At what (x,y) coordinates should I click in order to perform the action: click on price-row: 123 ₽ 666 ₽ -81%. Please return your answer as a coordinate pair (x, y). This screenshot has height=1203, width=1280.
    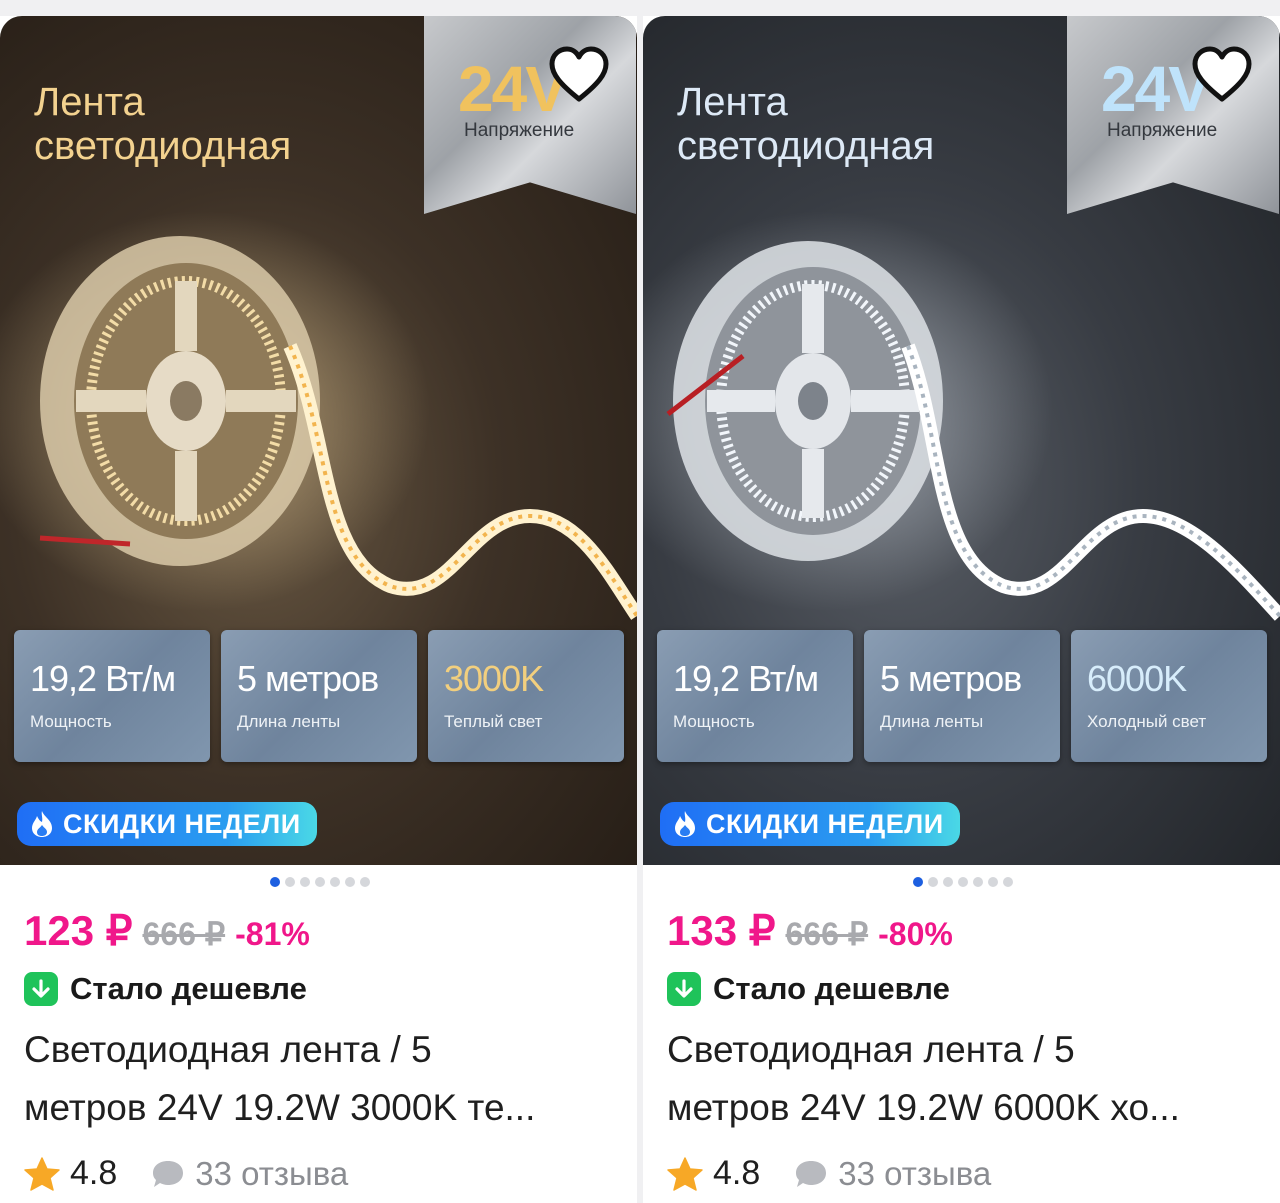
    Looking at the image, I should click on (167, 930).